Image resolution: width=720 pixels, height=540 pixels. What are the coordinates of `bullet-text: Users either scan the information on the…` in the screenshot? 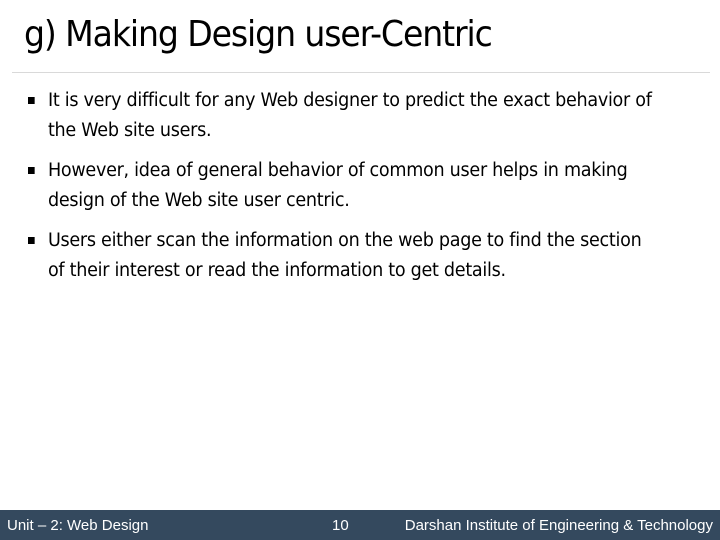 It's located at (344, 255).